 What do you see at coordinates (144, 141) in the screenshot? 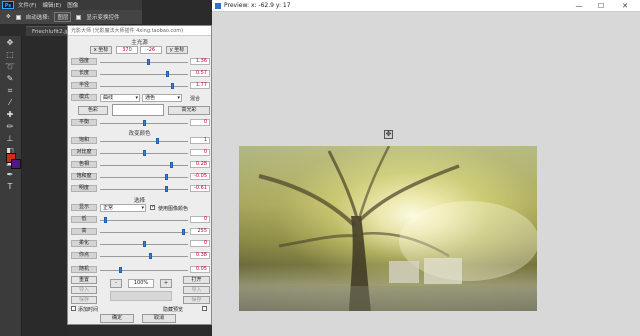
I see `saturation-slider` at bounding box center [144, 141].